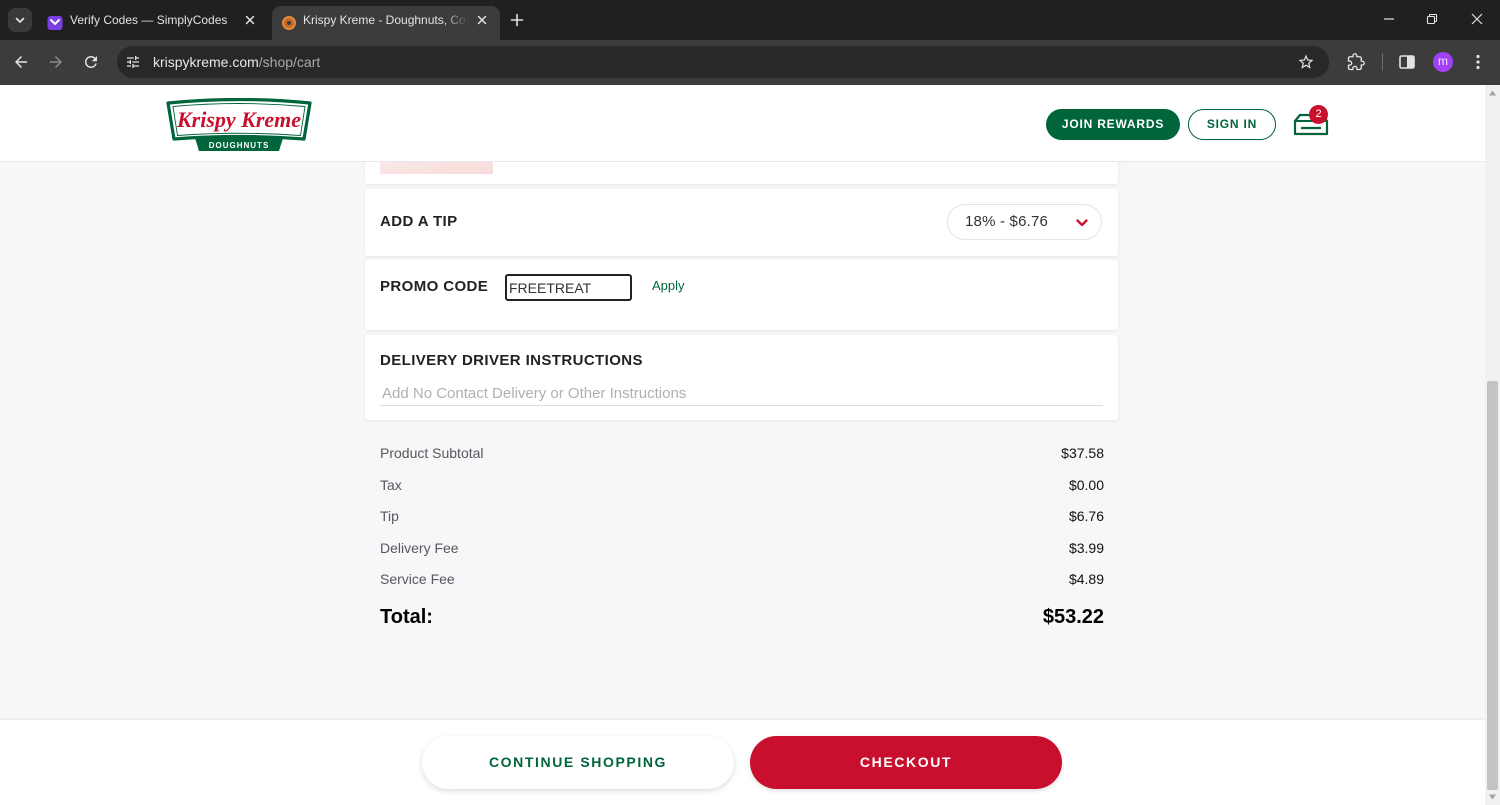 This screenshot has height=805, width=1500. What do you see at coordinates (742, 579) in the screenshot?
I see `summary-row: Service Fee $4.89` at bounding box center [742, 579].